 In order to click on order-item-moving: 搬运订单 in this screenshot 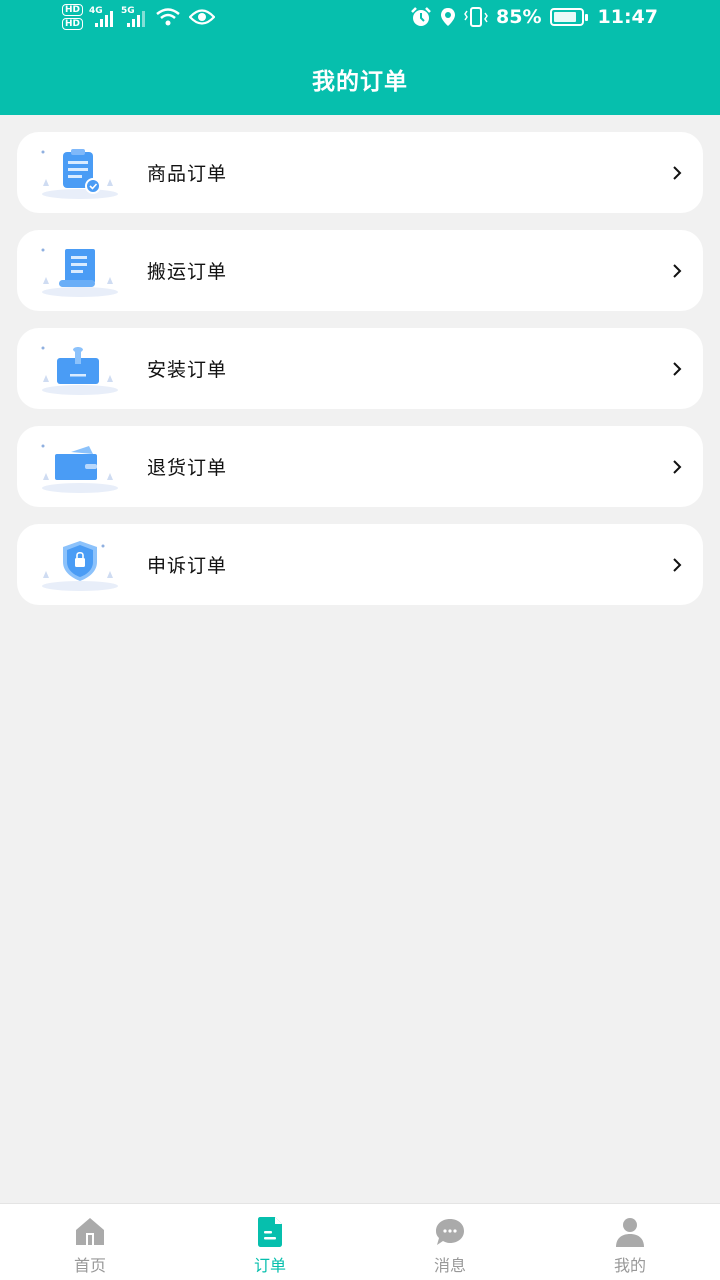, I will do `click(360, 270)`.